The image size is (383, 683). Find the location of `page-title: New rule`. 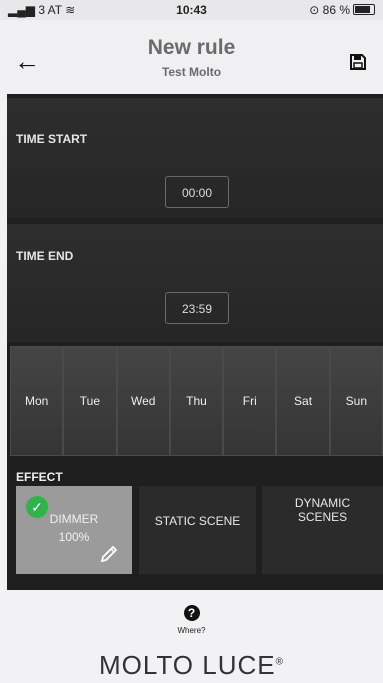

page-title: New rule is located at coordinates (191, 47).